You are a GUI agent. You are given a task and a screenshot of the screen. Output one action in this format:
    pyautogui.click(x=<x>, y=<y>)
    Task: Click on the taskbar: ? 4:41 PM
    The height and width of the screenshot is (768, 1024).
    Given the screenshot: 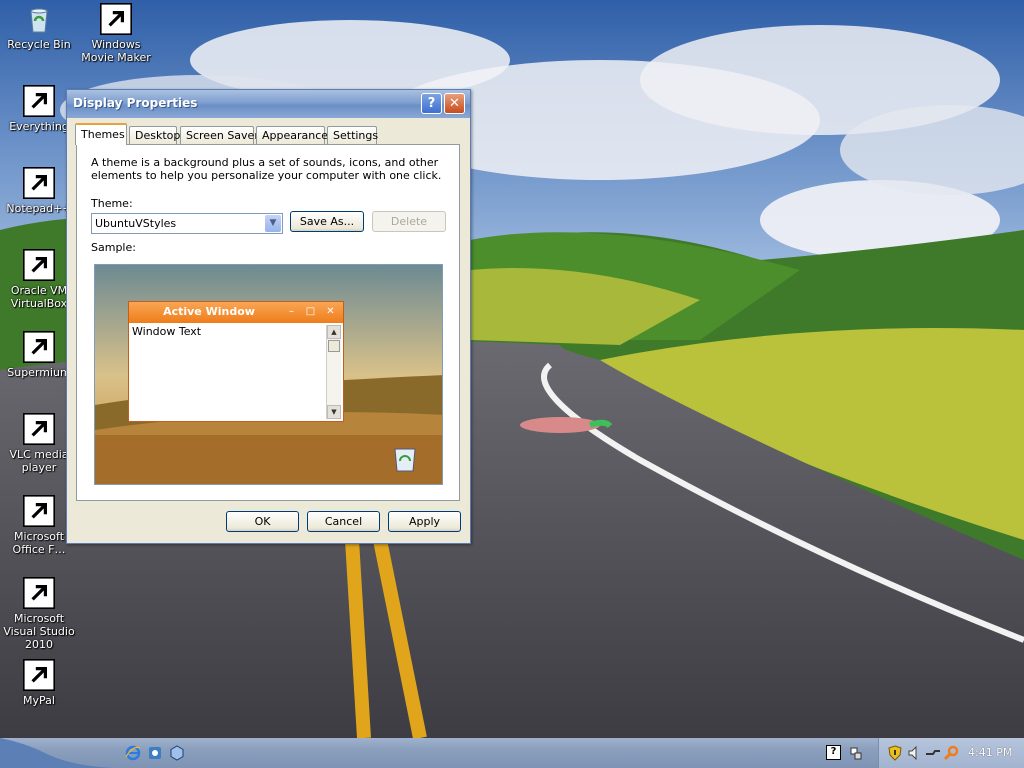 What is the action you would take?
    pyautogui.click(x=512, y=753)
    